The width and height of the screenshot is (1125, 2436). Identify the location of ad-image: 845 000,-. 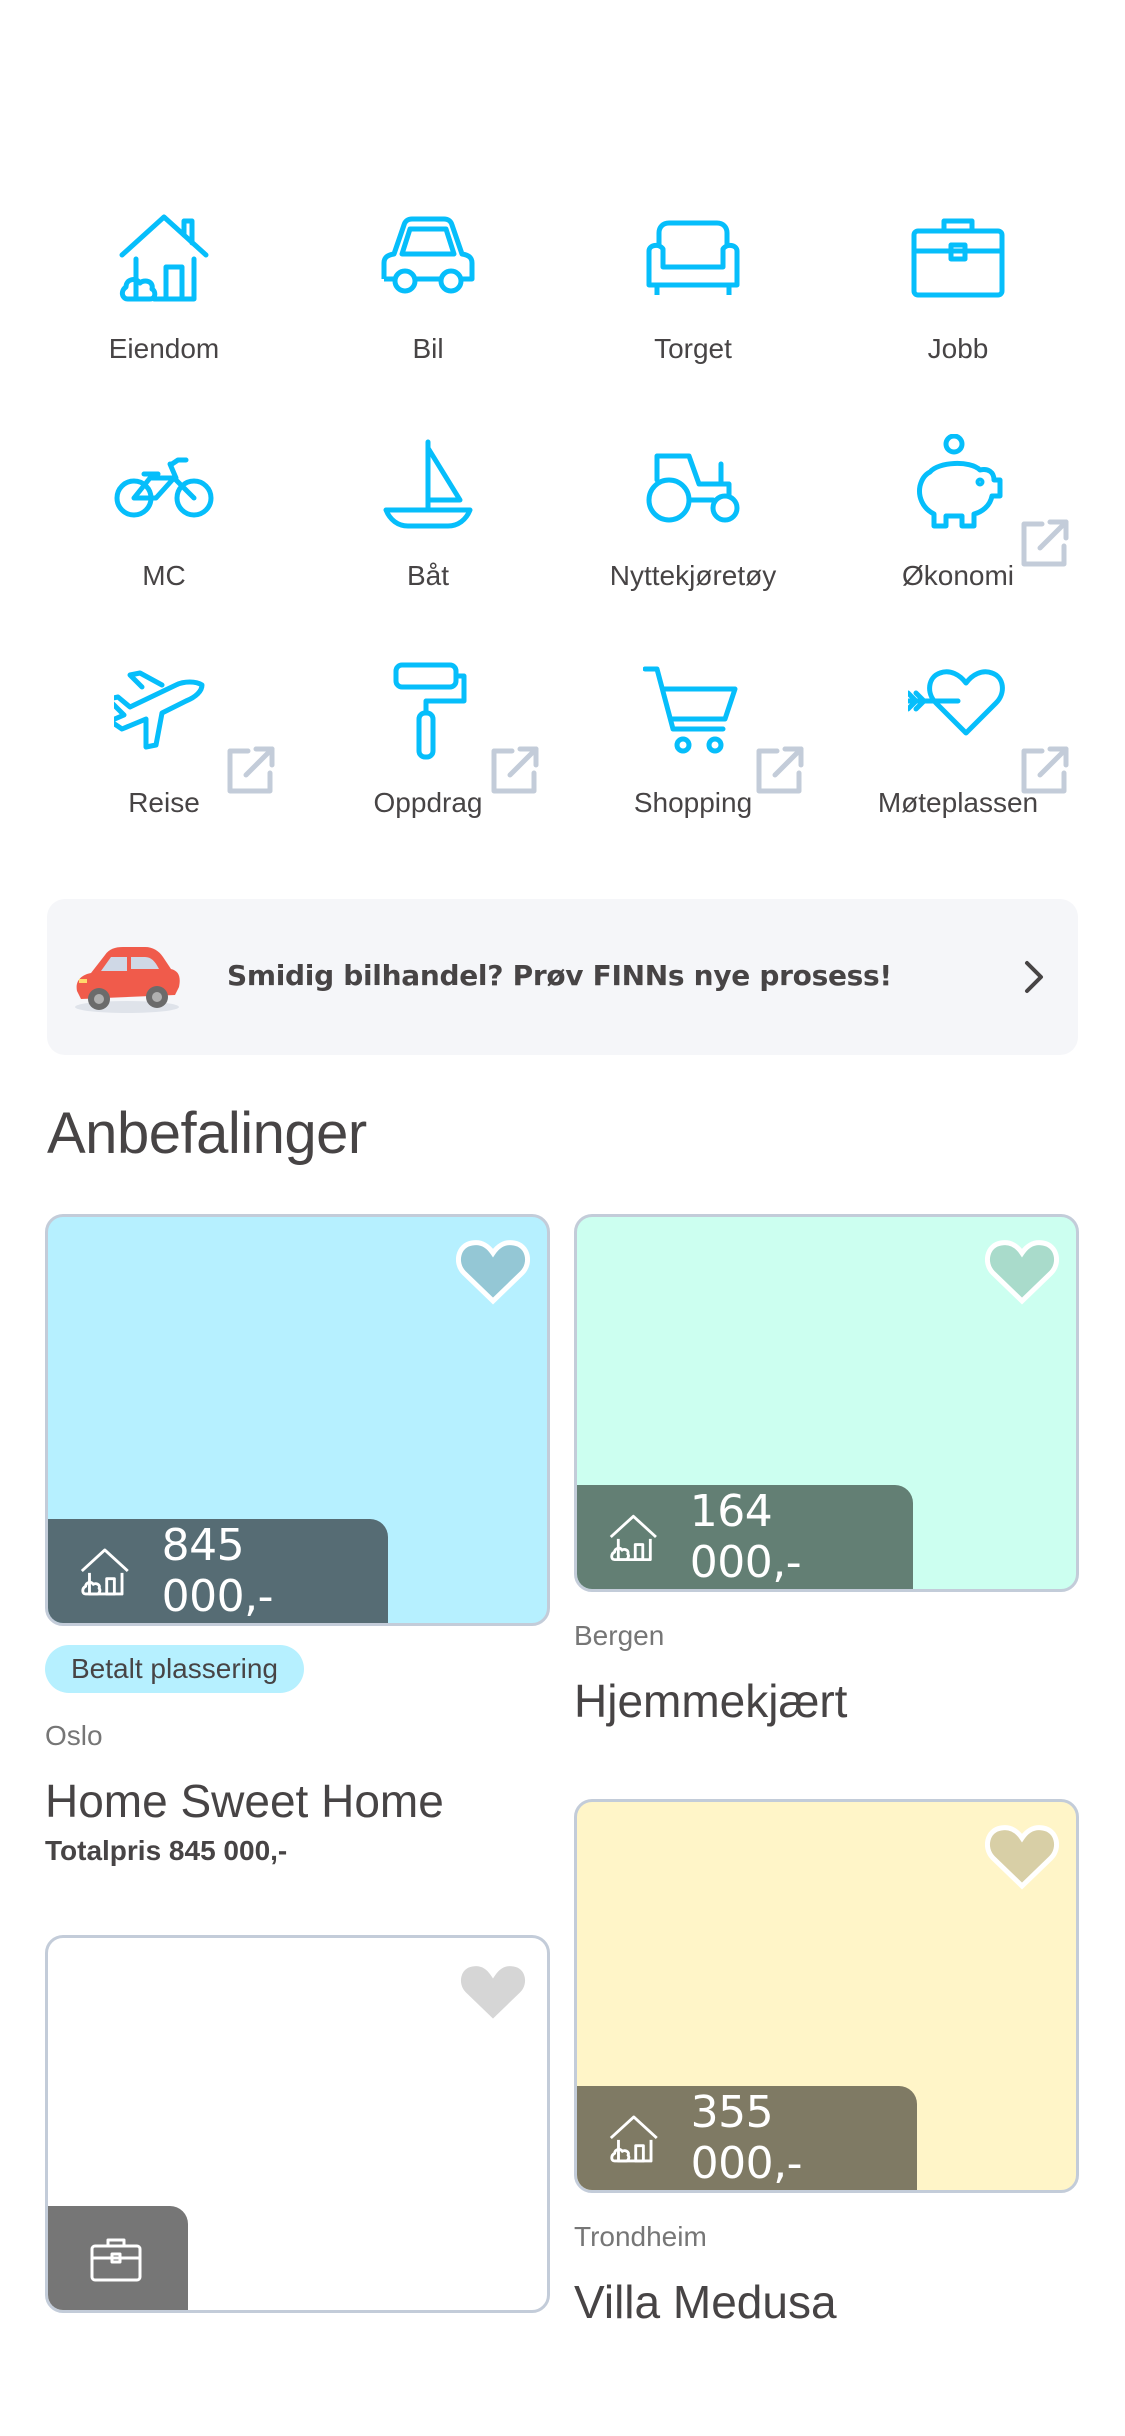
(297, 1420).